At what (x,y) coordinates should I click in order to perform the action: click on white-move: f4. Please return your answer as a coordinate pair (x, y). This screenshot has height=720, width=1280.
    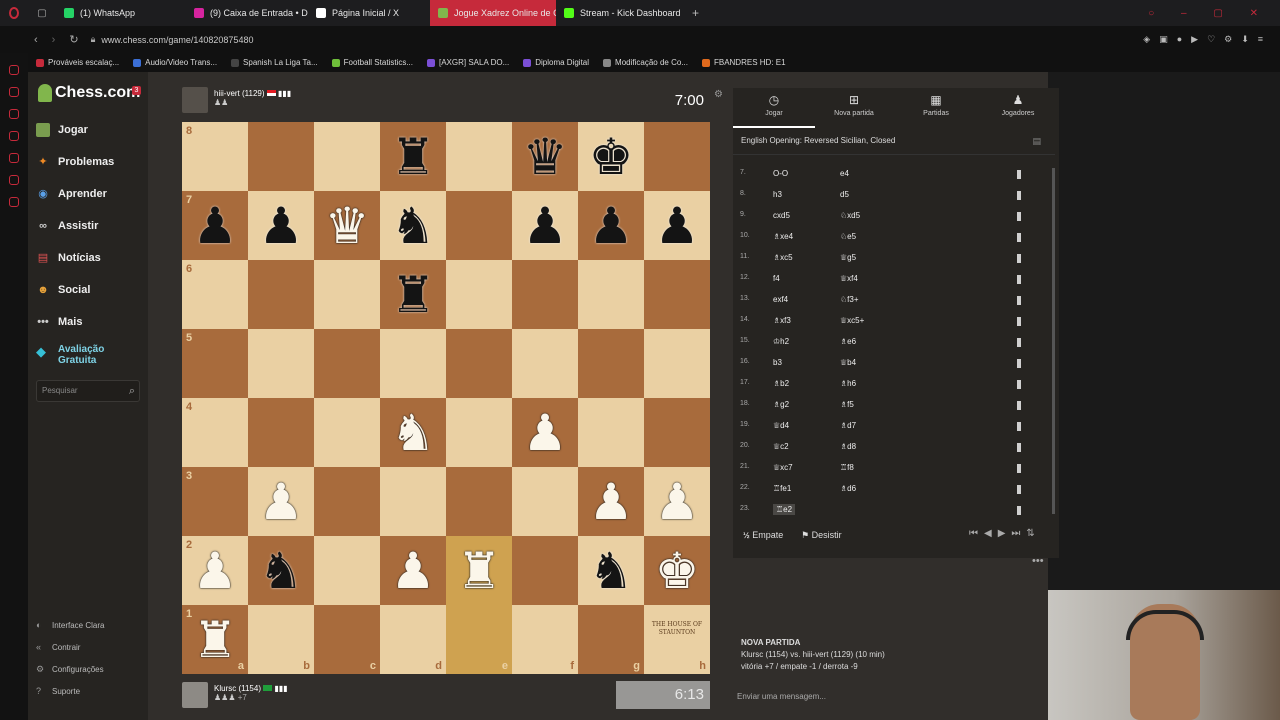
    Looking at the image, I should click on (776, 278).